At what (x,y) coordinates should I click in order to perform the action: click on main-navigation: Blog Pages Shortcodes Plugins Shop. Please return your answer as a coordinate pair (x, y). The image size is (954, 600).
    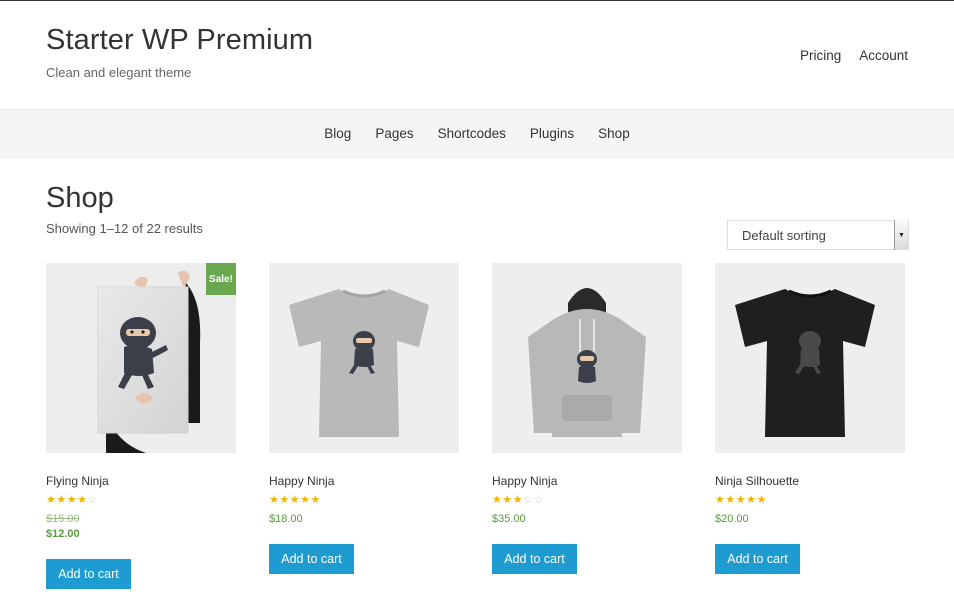
    Looking at the image, I should click on (477, 134).